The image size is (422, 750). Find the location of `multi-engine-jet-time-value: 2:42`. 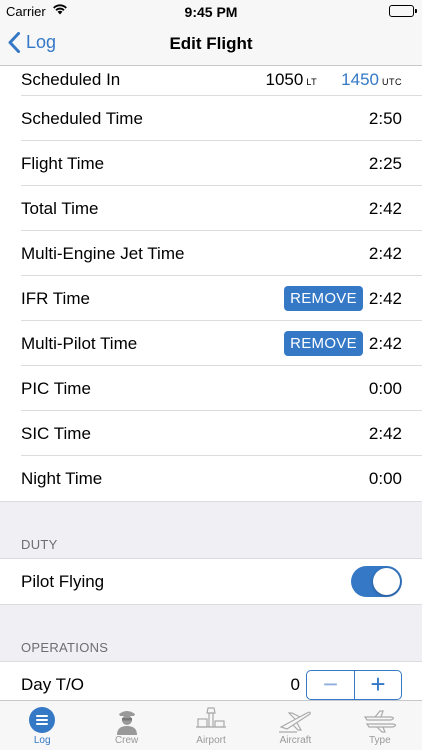

multi-engine-jet-time-value: 2:42 is located at coordinates (385, 253).